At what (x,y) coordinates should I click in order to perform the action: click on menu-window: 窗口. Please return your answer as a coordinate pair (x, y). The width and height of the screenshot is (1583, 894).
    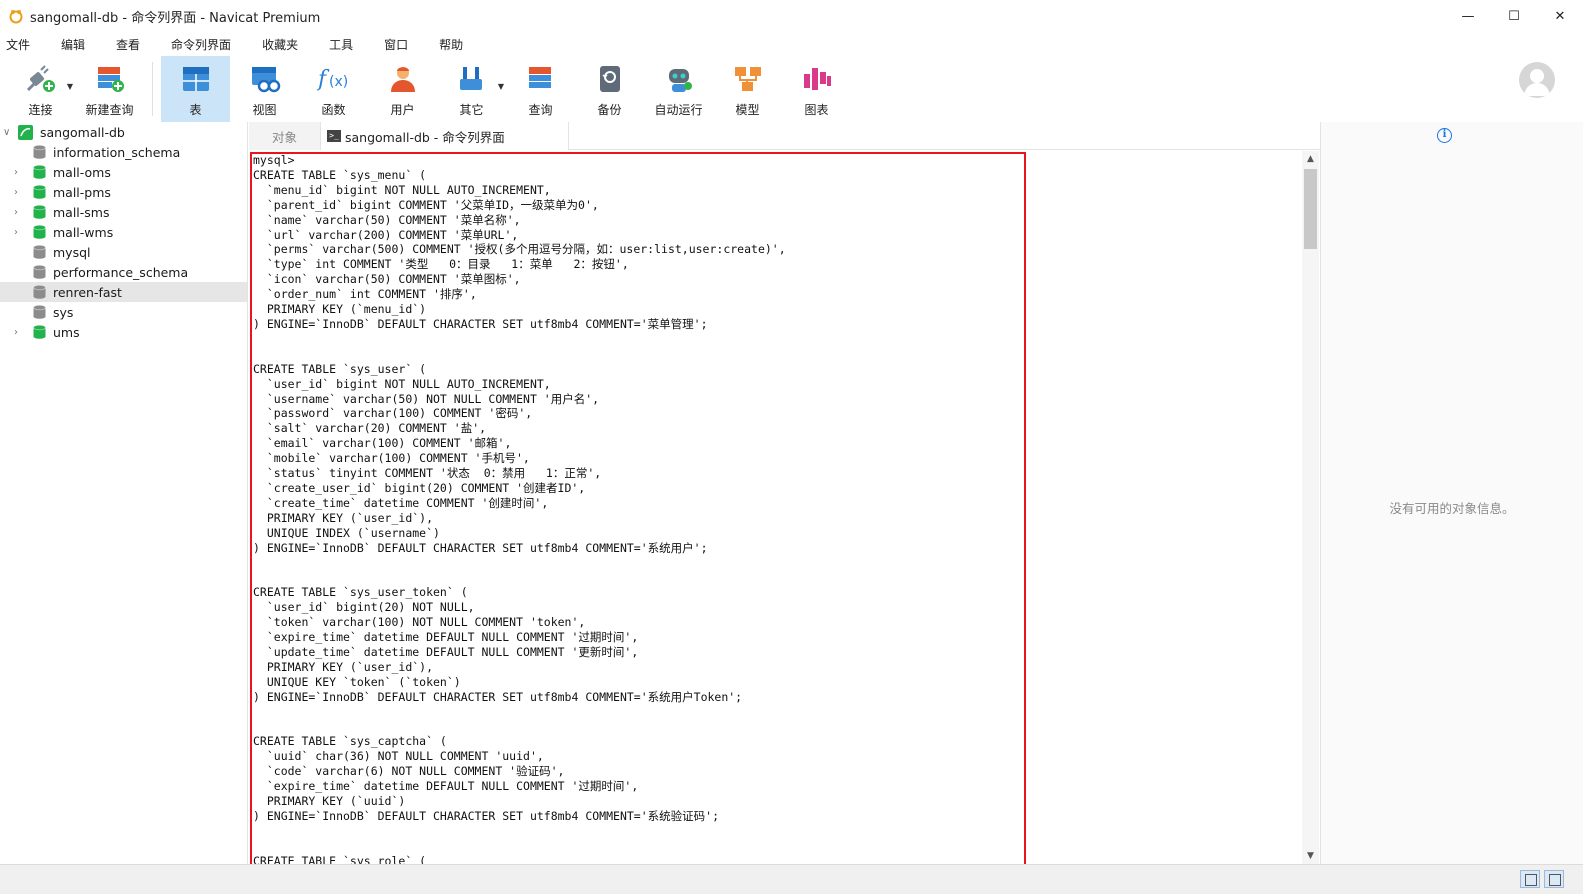
    Looking at the image, I should click on (399, 44).